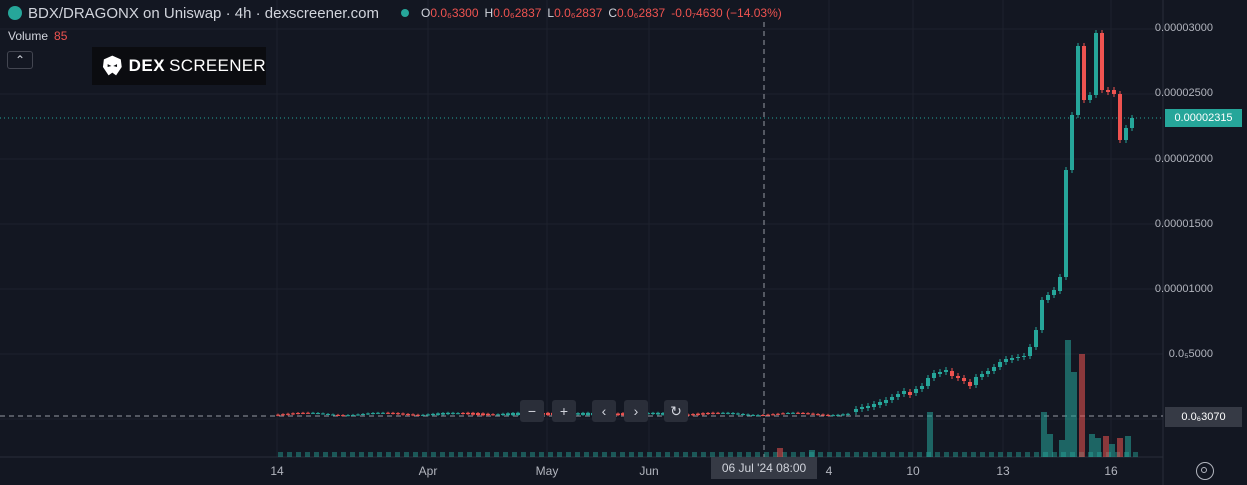  Describe the element at coordinates (547, 471) in the screenshot. I see `time-axis-label: May` at that location.